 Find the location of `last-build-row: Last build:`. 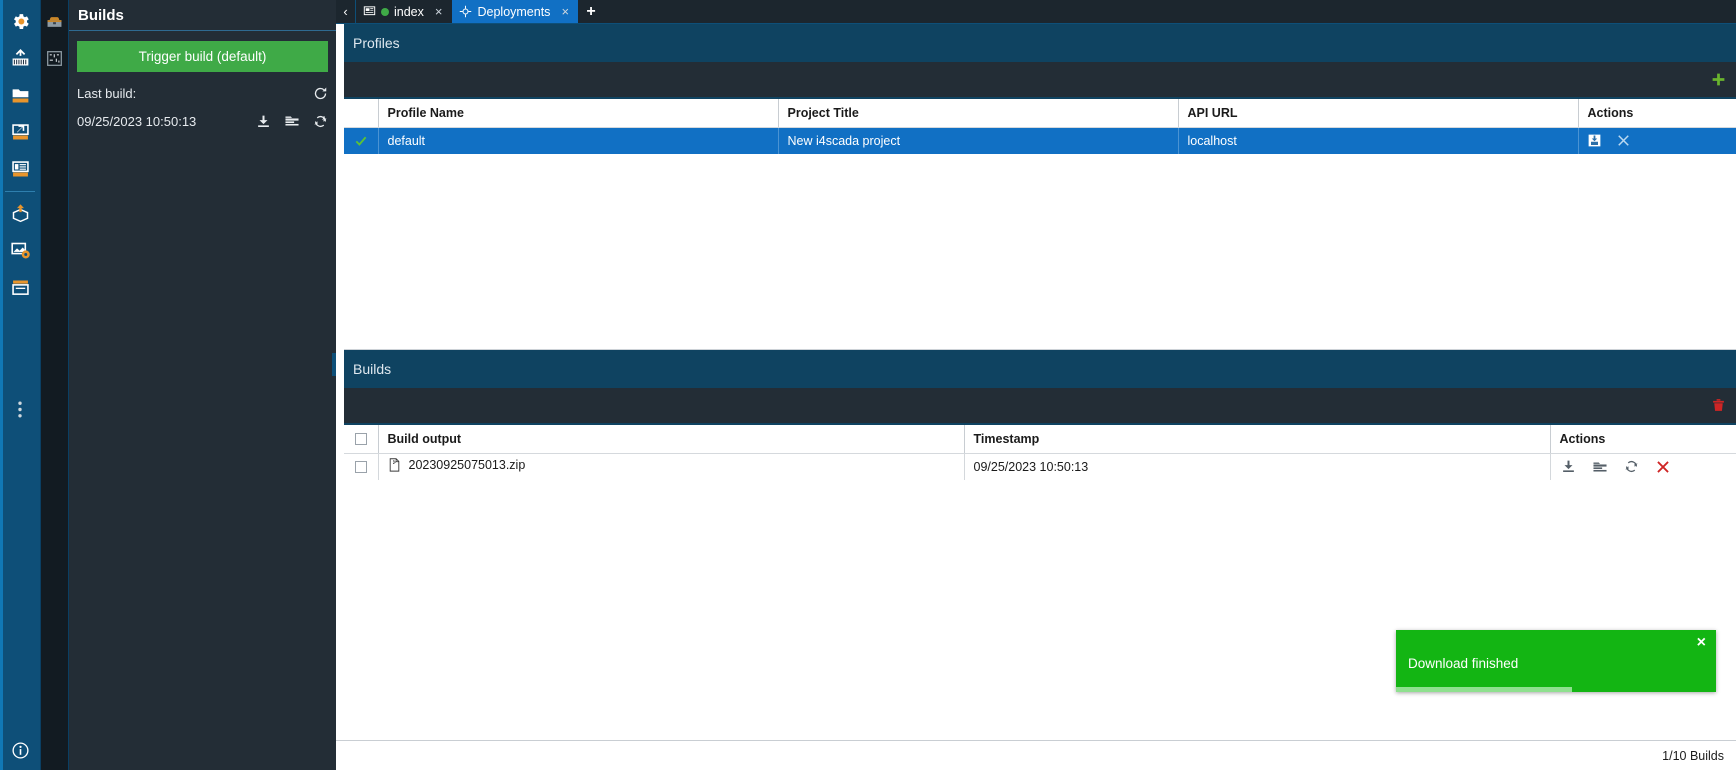

last-build-row: Last build: is located at coordinates (202, 93).